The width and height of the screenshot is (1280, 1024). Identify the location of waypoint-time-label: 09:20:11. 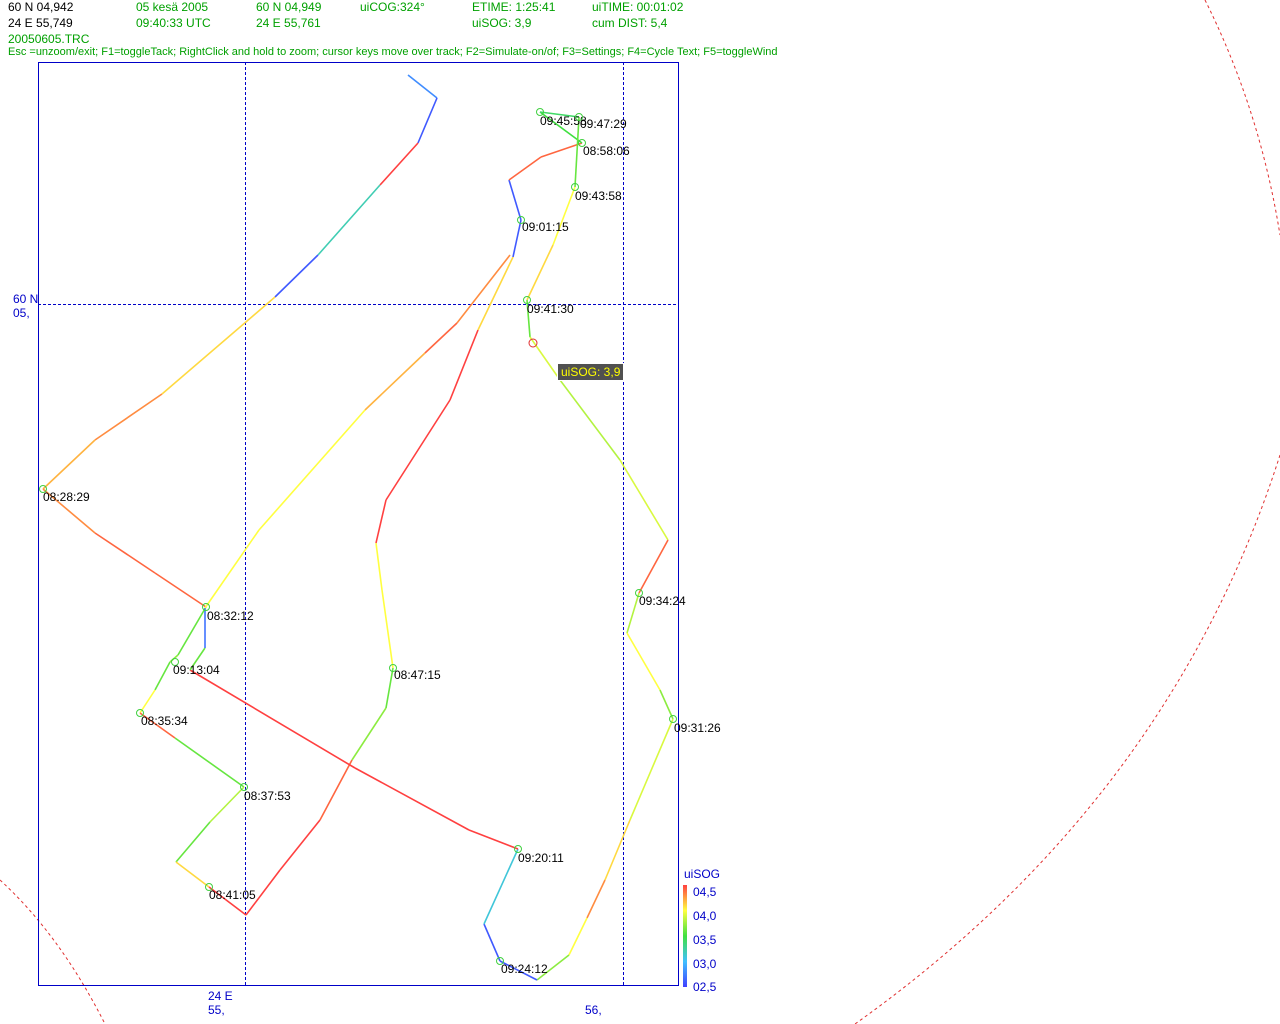
(541, 858).